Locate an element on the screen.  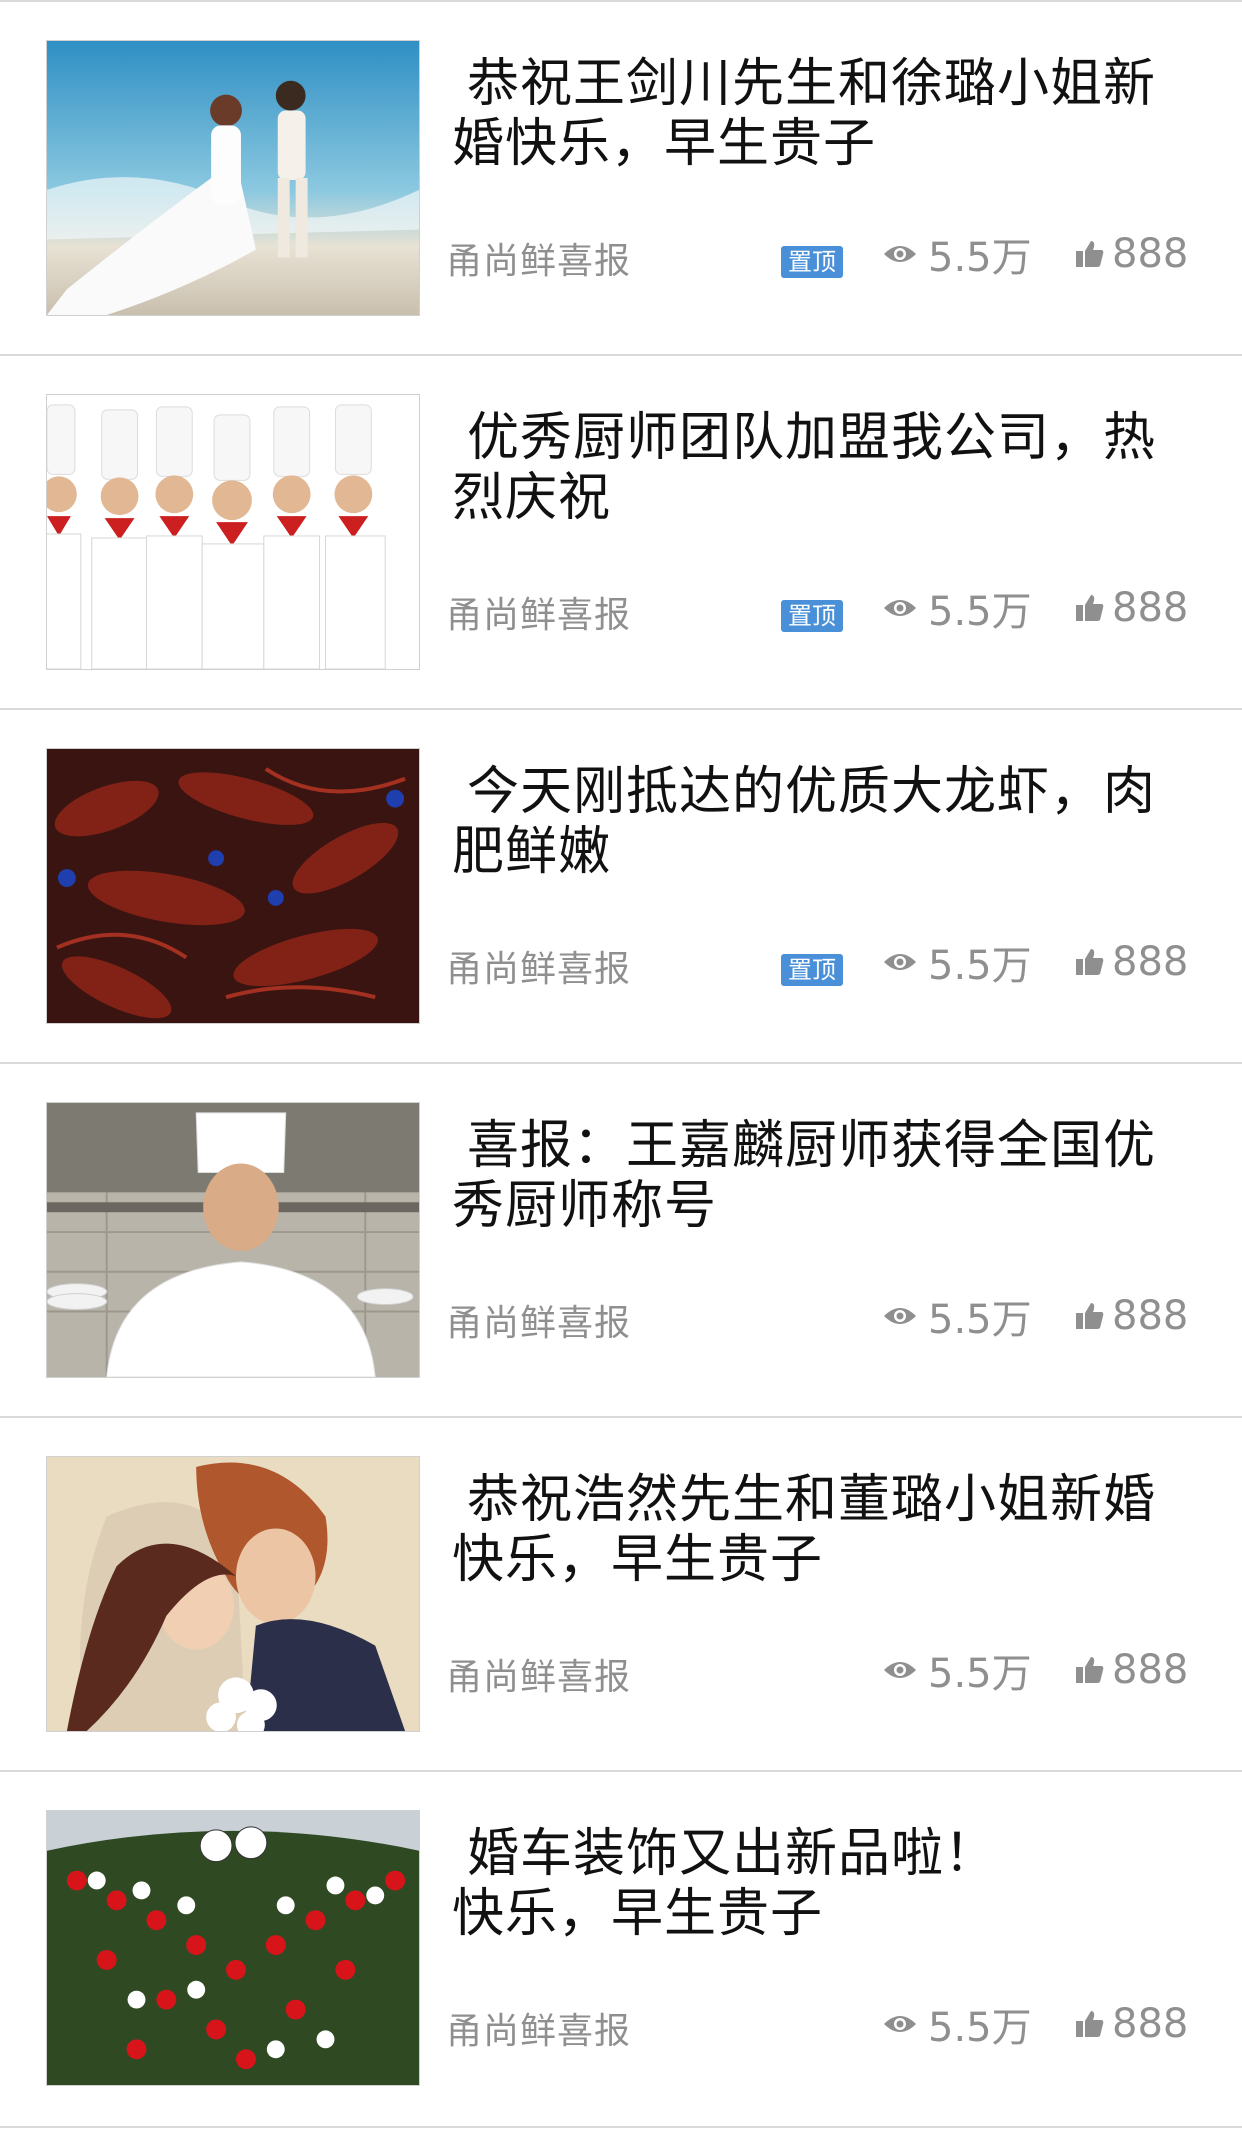
article-title: 优秀厨师团队加盟我公司，热 烈庆祝 is located at coordinates (822, 468).